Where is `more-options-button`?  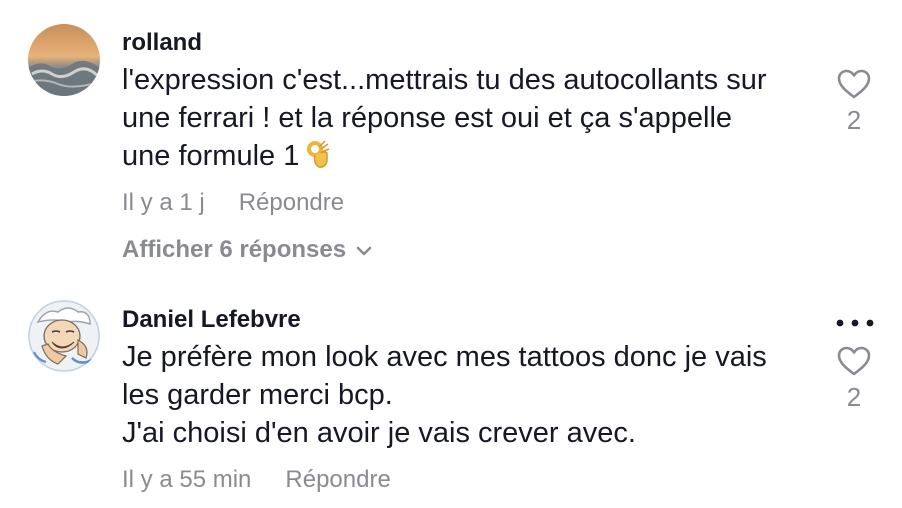 more-options-button is located at coordinates (855, 322).